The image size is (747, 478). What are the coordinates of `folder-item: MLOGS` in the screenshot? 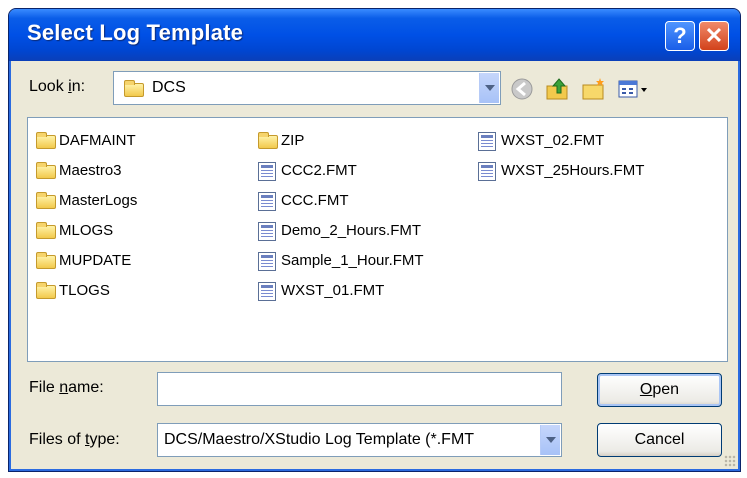 It's located at (134, 232).